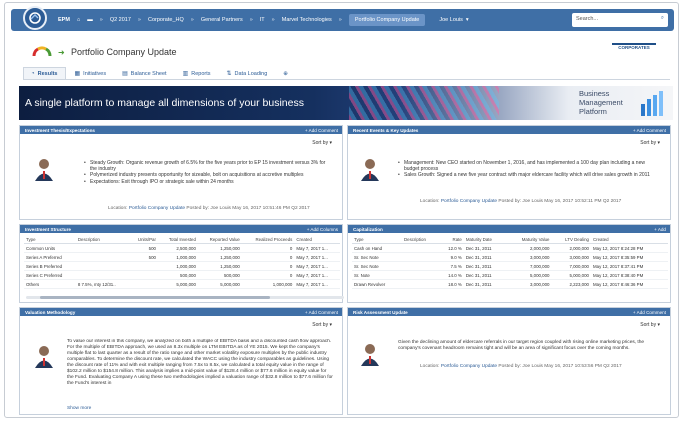  What do you see at coordinates (181, 229) in the screenshot?
I see `panel-header: Investment Structure + Add Columns` at bounding box center [181, 229].